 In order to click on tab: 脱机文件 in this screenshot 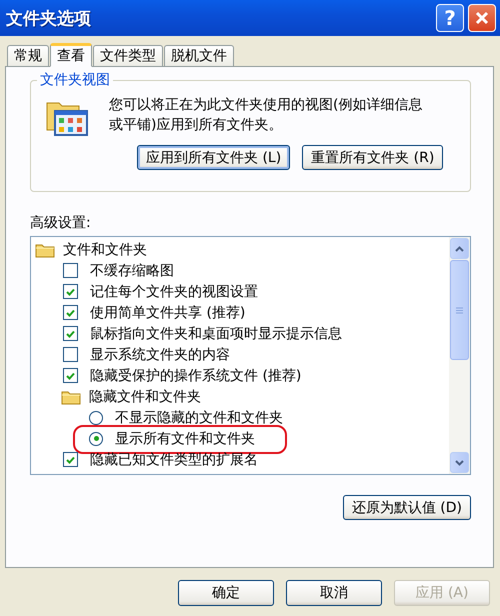, I will do `click(199, 55)`.